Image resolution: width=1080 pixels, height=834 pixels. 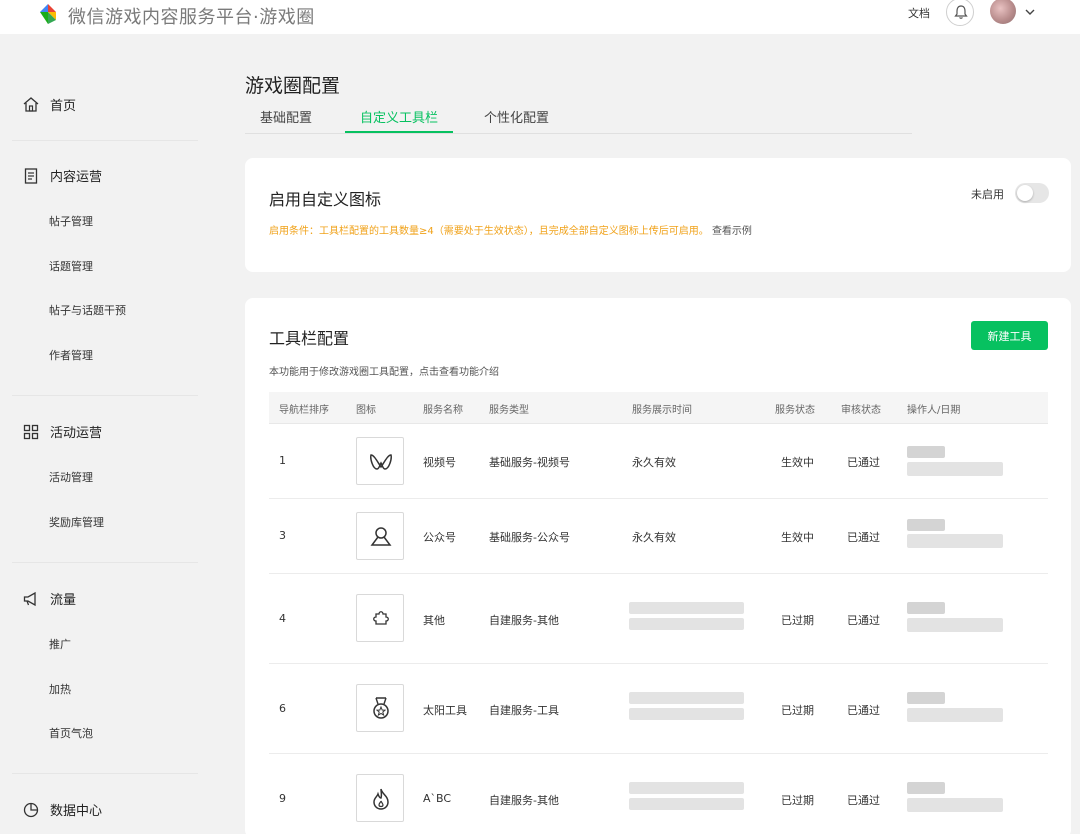 I want to click on sidebar-item-content-ops: 内容运营, so click(x=62, y=175).